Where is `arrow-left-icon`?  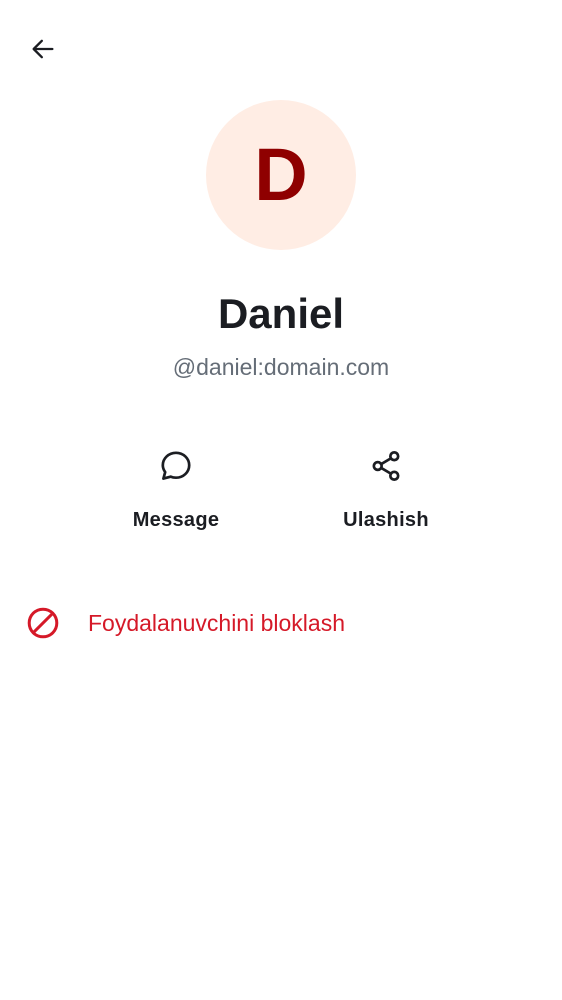 arrow-left-icon is located at coordinates (43, 51).